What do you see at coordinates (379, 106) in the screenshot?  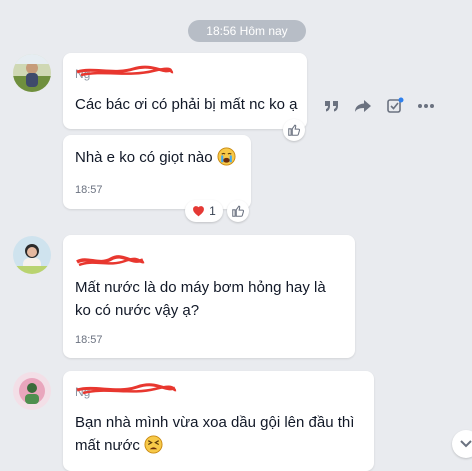 I see `message-toolbar` at bounding box center [379, 106].